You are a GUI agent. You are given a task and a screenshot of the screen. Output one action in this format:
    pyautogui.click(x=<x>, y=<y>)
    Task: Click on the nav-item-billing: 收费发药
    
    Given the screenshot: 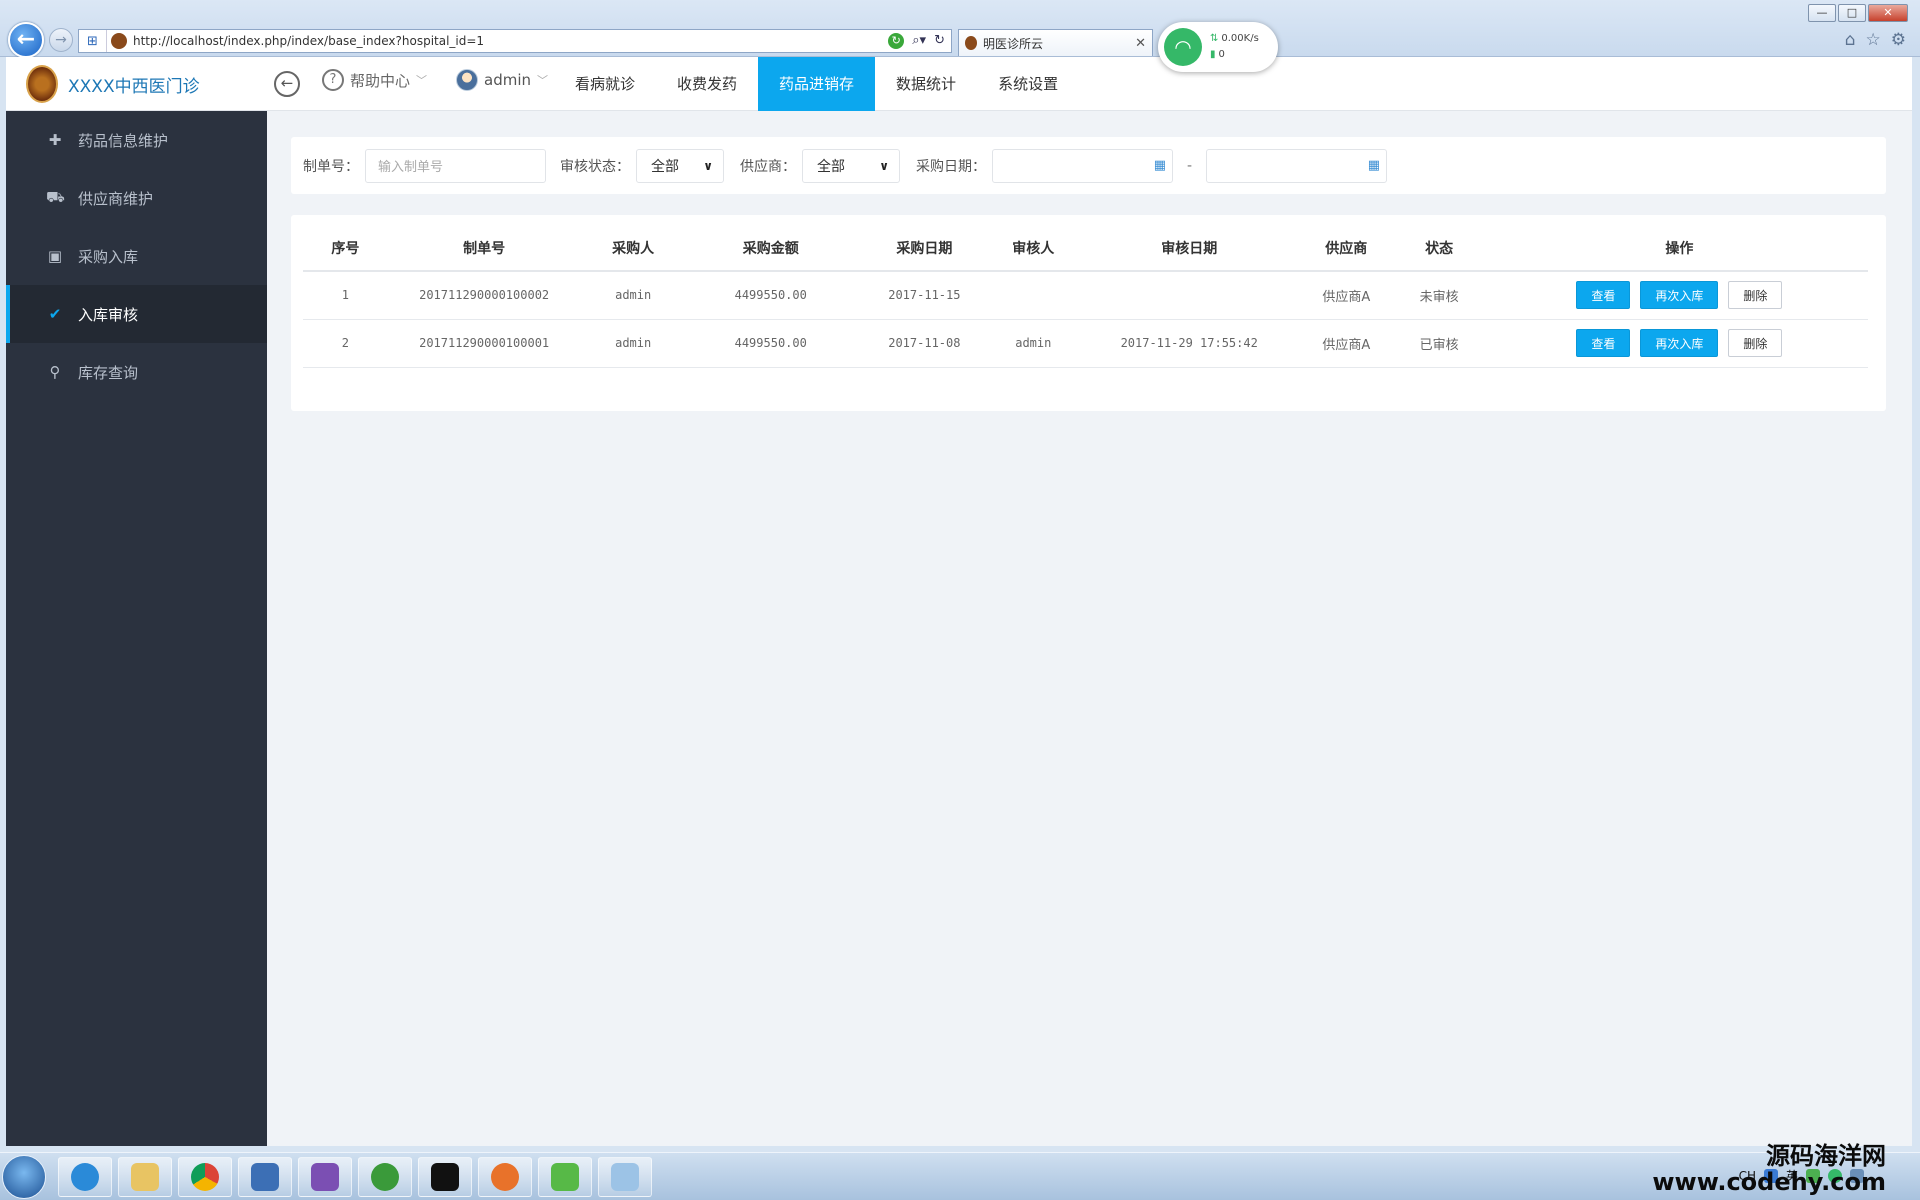 What is the action you would take?
    pyautogui.click(x=707, y=84)
    